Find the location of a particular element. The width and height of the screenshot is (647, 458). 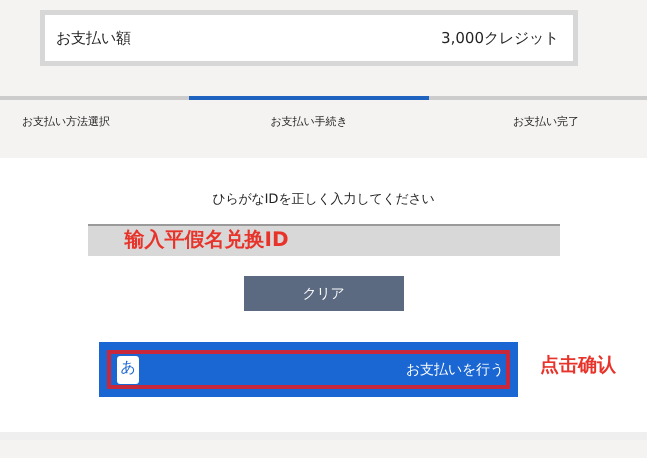

step-label: お支払い手続き is located at coordinates (309, 121).